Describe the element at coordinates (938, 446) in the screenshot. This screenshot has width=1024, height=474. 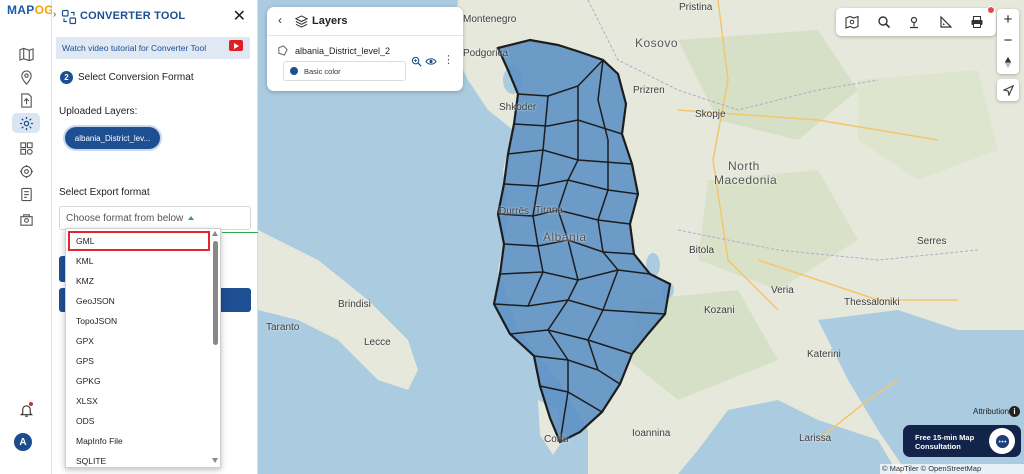
I see `consult-line2: Consultation` at that location.